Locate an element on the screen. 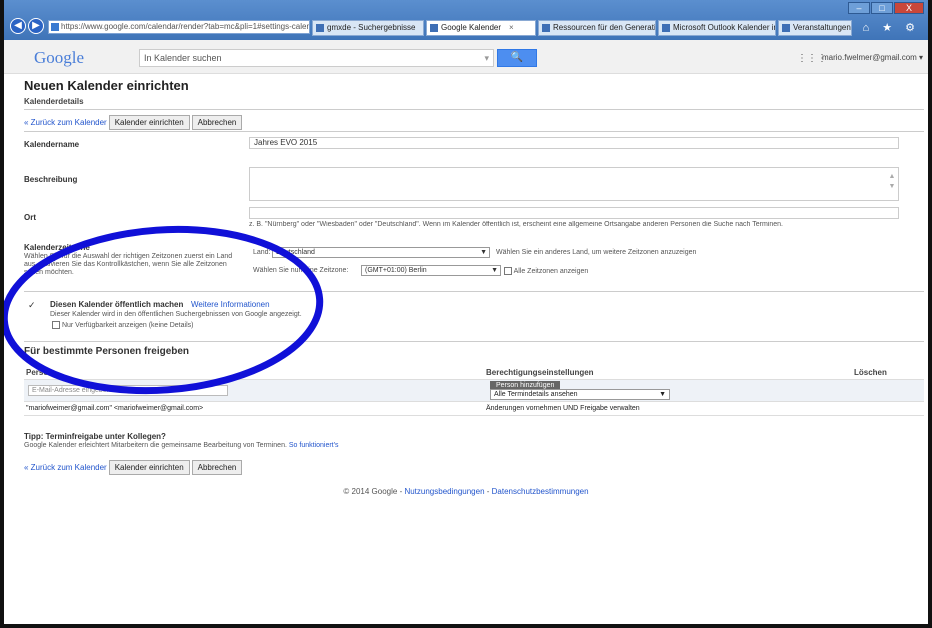 The width and height of the screenshot is (932, 628). forward-icon: ▶ is located at coordinates (36, 26).